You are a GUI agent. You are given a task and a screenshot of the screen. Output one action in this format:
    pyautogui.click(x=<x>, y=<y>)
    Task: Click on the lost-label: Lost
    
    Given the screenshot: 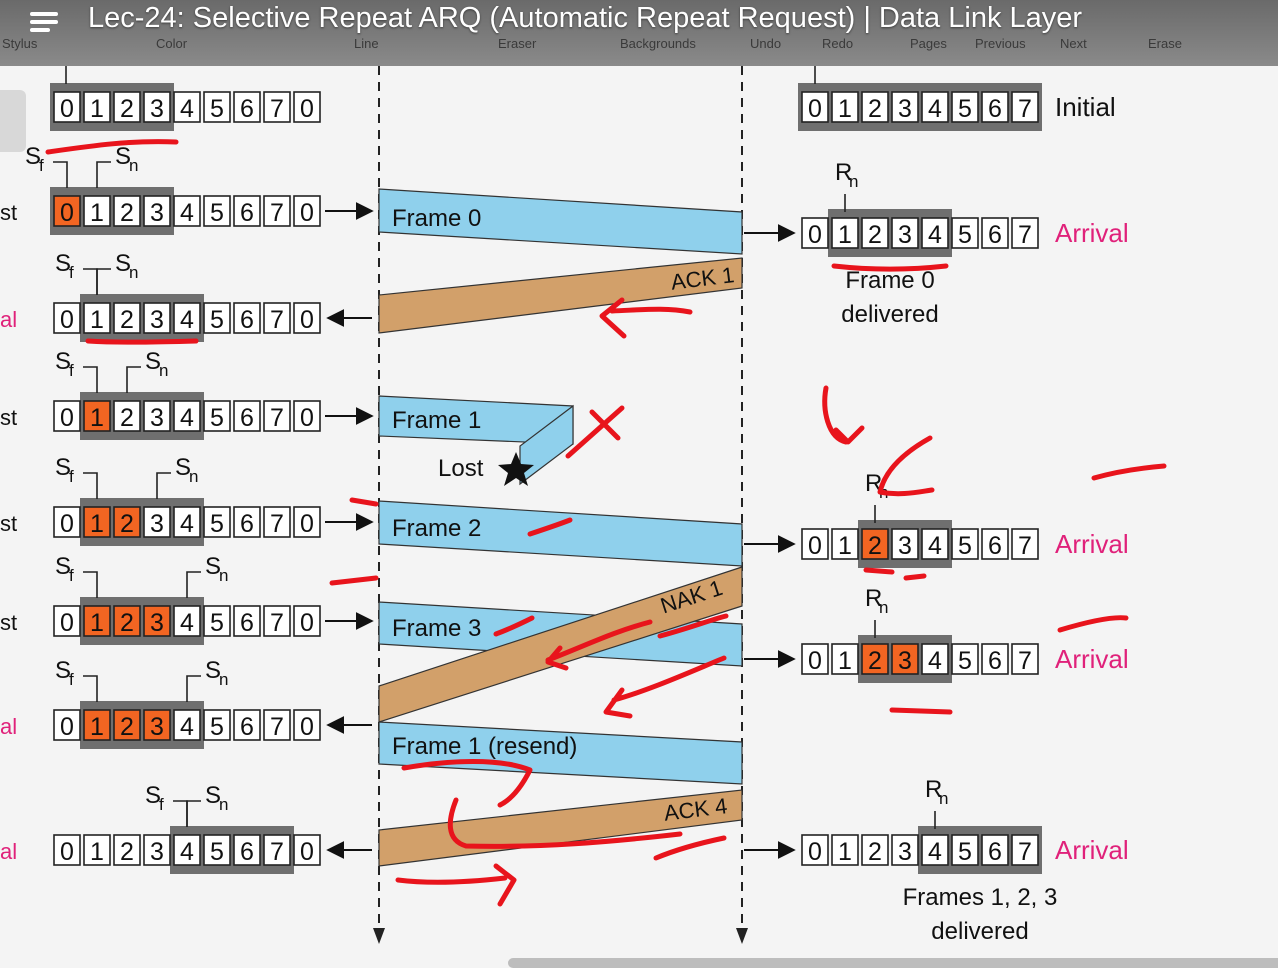 What is the action you would take?
    pyautogui.click(x=461, y=468)
    